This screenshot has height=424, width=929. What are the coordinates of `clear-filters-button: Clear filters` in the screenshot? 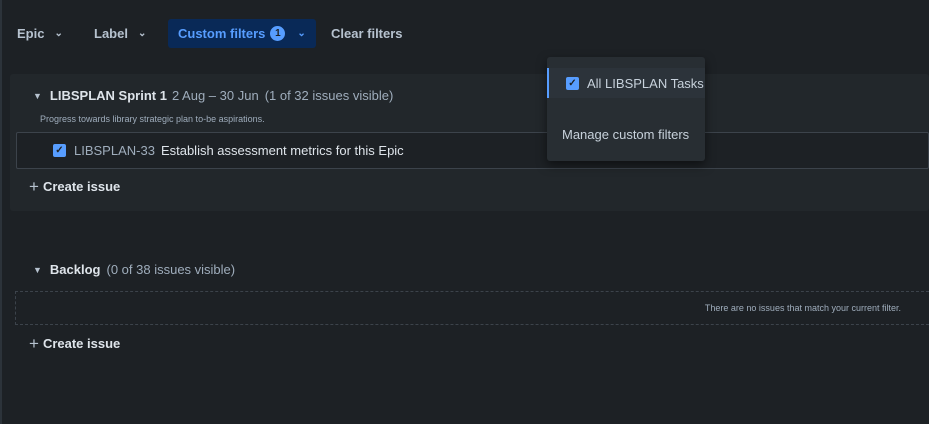 It's located at (367, 33).